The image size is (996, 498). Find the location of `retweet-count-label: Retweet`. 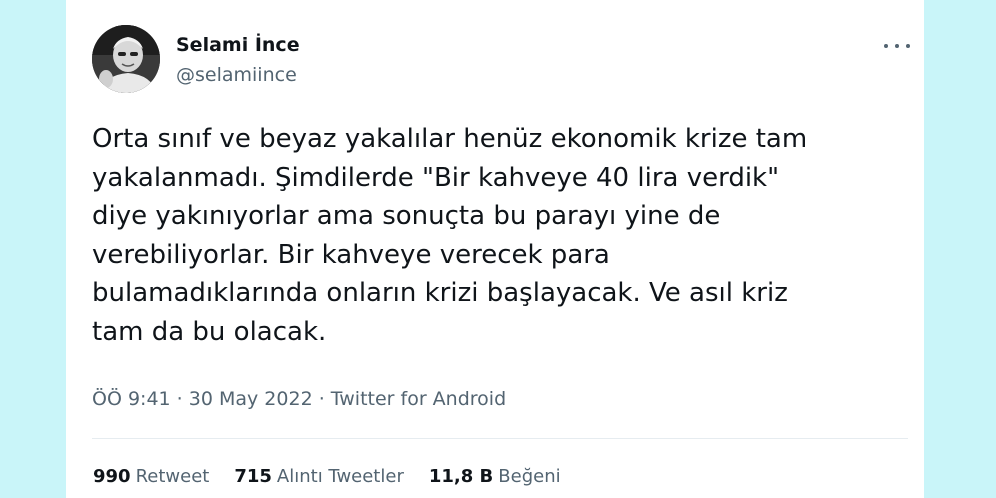

retweet-count-label: Retweet is located at coordinates (172, 476).